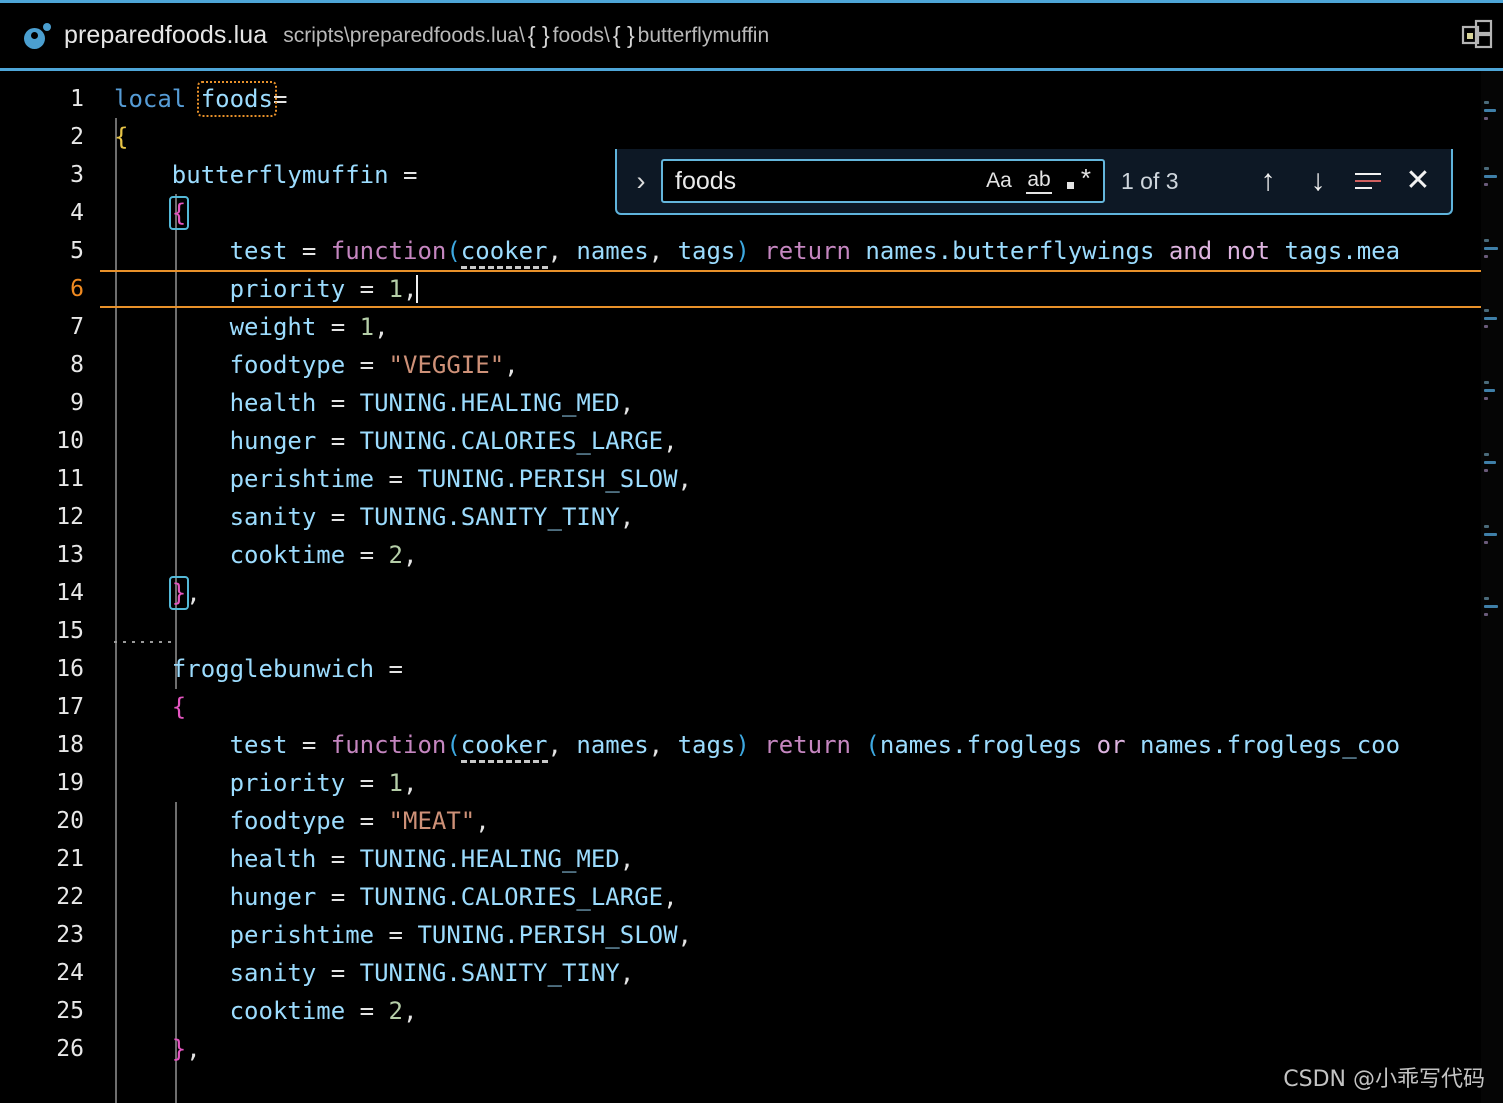 The height and width of the screenshot is (1103, 1503). Describe the element at coordinates (511, 897) in the screenshot. I see `token-tuning-calories-large: TUNING.CALORIES_LARGE` at that location.